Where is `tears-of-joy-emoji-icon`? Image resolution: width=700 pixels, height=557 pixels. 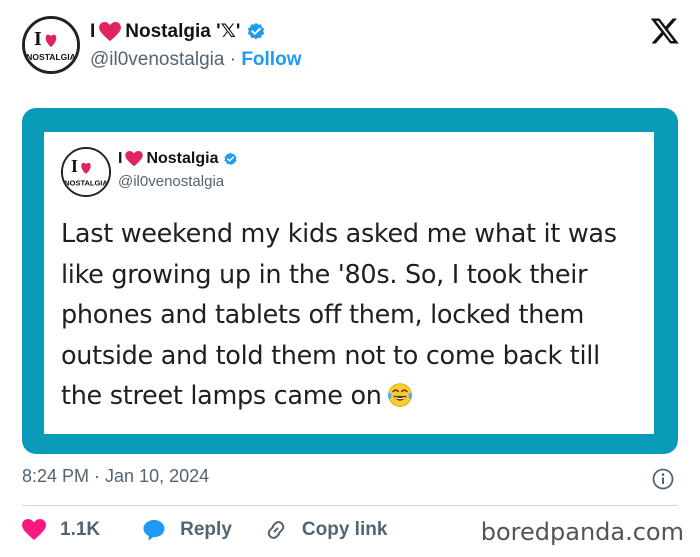 tears-of-joy-emoji-icon is located at coordinates (399, 395).